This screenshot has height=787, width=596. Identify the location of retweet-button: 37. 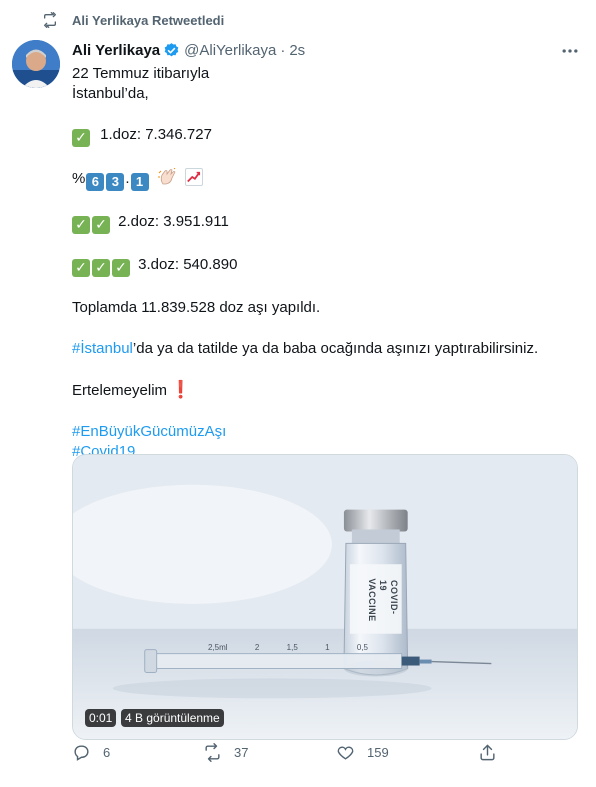
(226, 752).